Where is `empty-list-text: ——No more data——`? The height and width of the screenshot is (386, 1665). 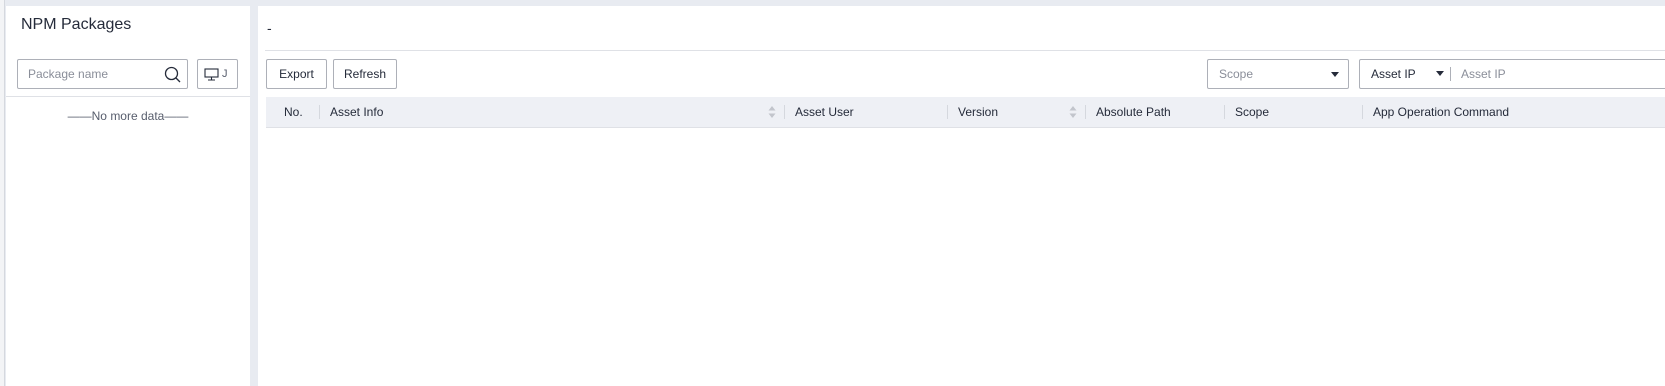 empty-list-text: ——No more data—— is located at coordinates (128, 116).